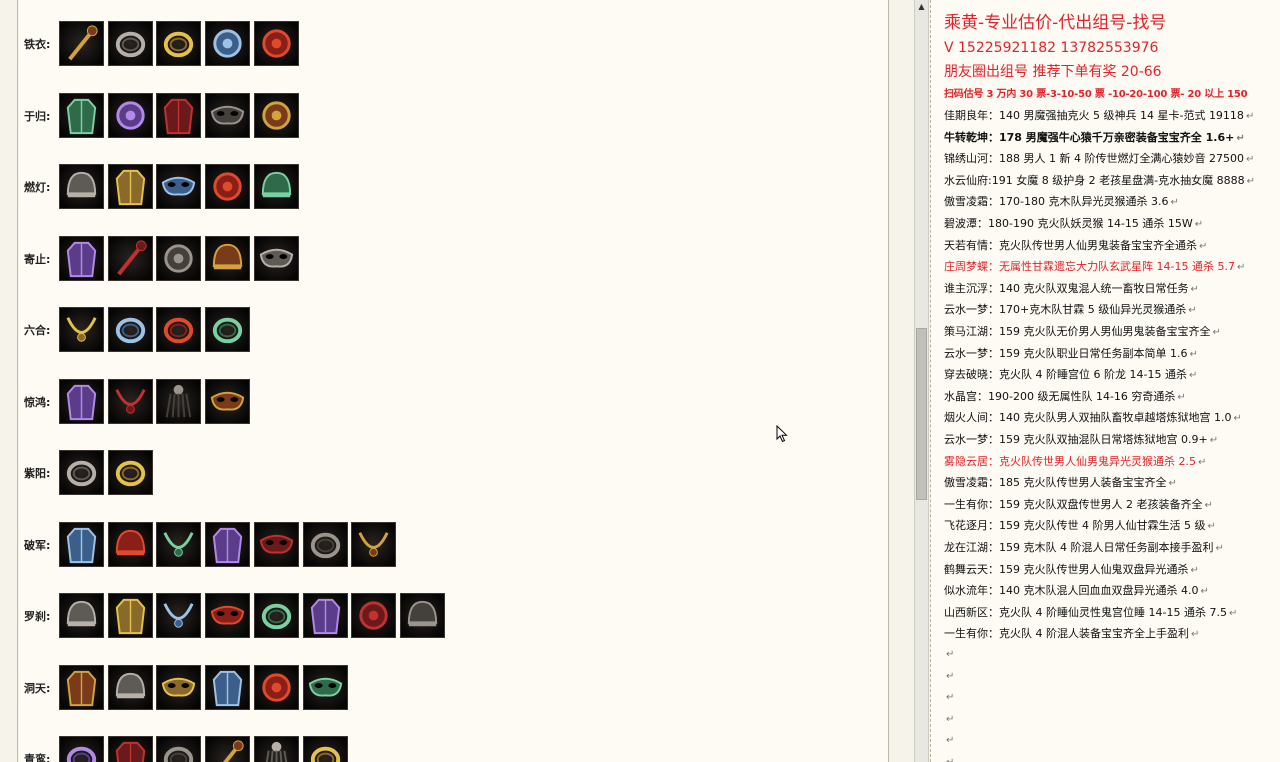 This screenshot has height=762, width=1280. Describe the element at coordinates (1077, 331) in the screenshot. I see `listing-text: 策马江湖：159 克火队无价男人男仙男鬼装备宝宝齐全` at that location.